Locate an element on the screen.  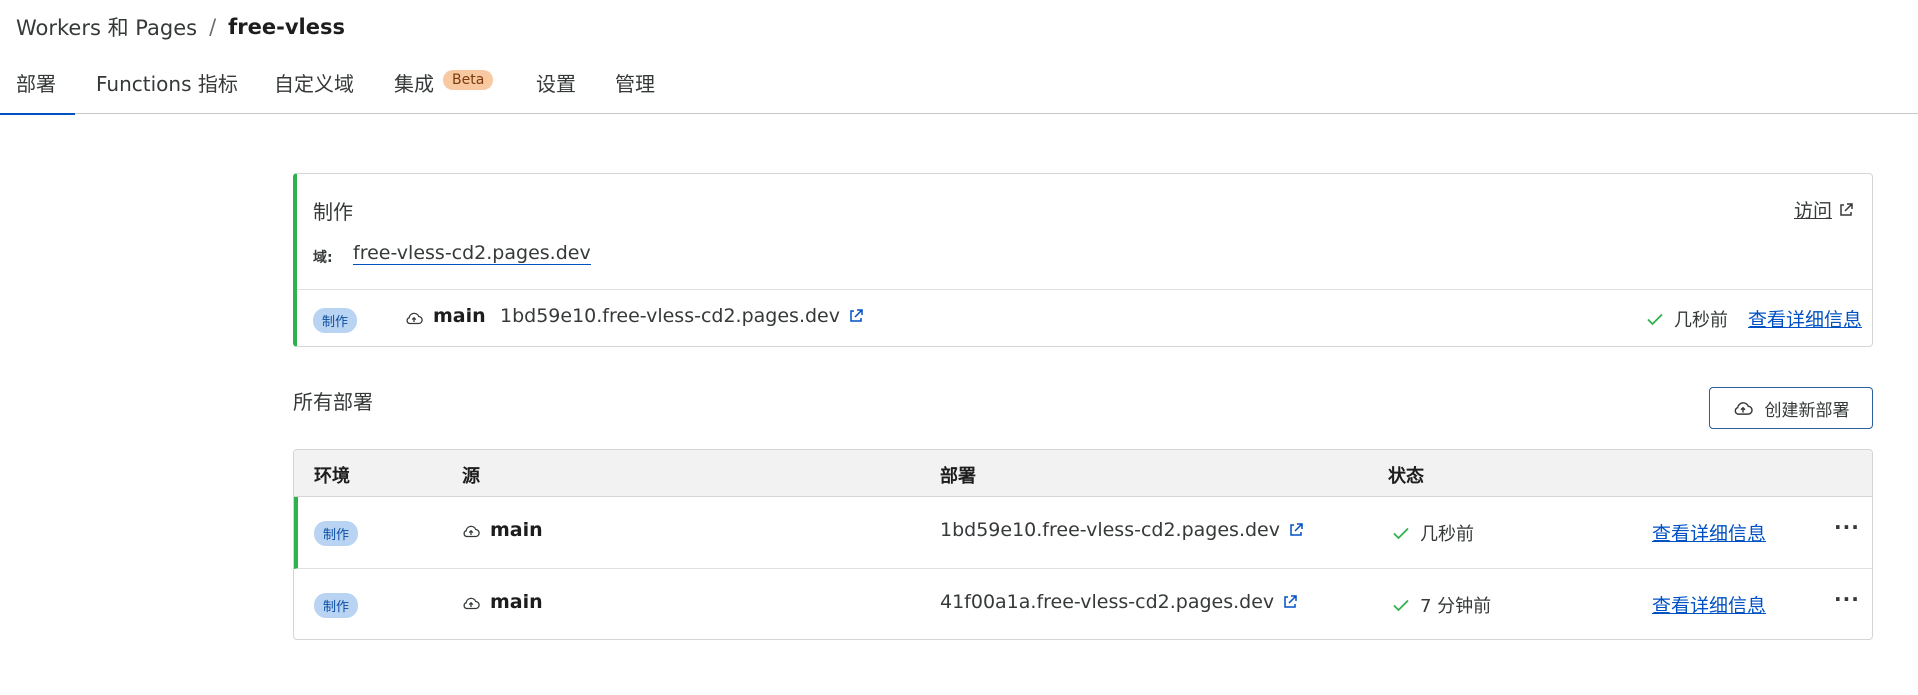
deployment-url: 41f00a1a.free-vless-cd2.pages.dev is located at coordinates (1119, 602).